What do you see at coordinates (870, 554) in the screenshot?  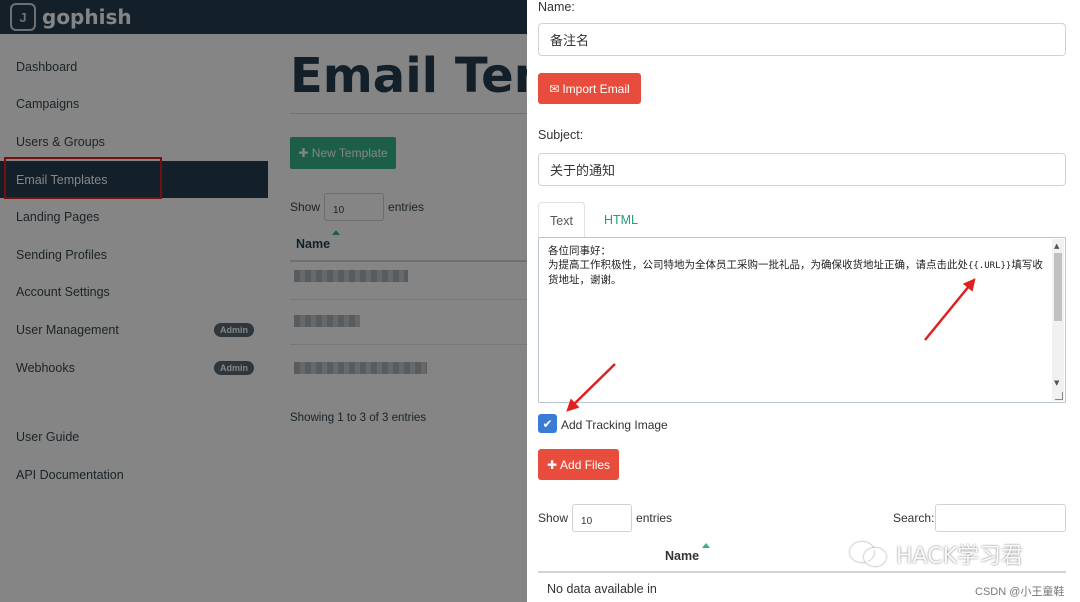 I see `wechat-icon` at bounding box center [870, 554].